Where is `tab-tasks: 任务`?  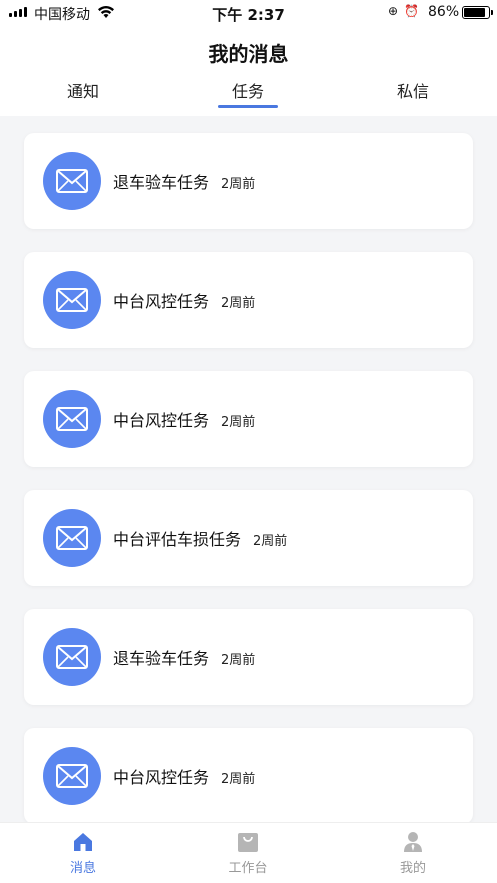 tab-tasks: 任务 is located at coordinates (248, 95).